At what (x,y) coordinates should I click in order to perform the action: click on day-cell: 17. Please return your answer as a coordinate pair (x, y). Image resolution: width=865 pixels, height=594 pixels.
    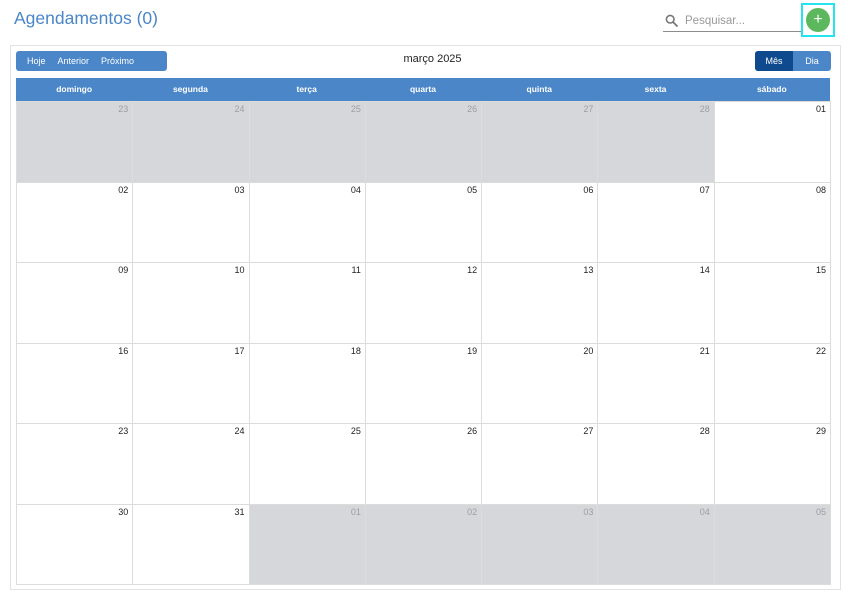
    Looking at the image, I should click on (191, 383).